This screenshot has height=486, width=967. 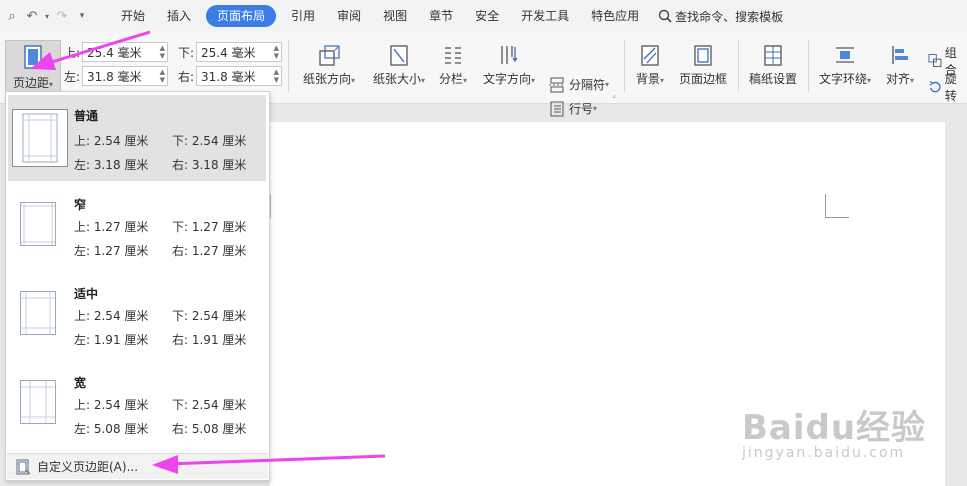 I want to click on margins-button: 页边距▾, so click(x=33, y=66).